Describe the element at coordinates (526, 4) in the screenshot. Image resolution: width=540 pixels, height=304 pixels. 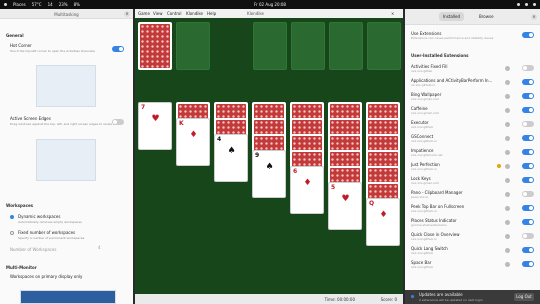
I see `volume-icon` at that location.